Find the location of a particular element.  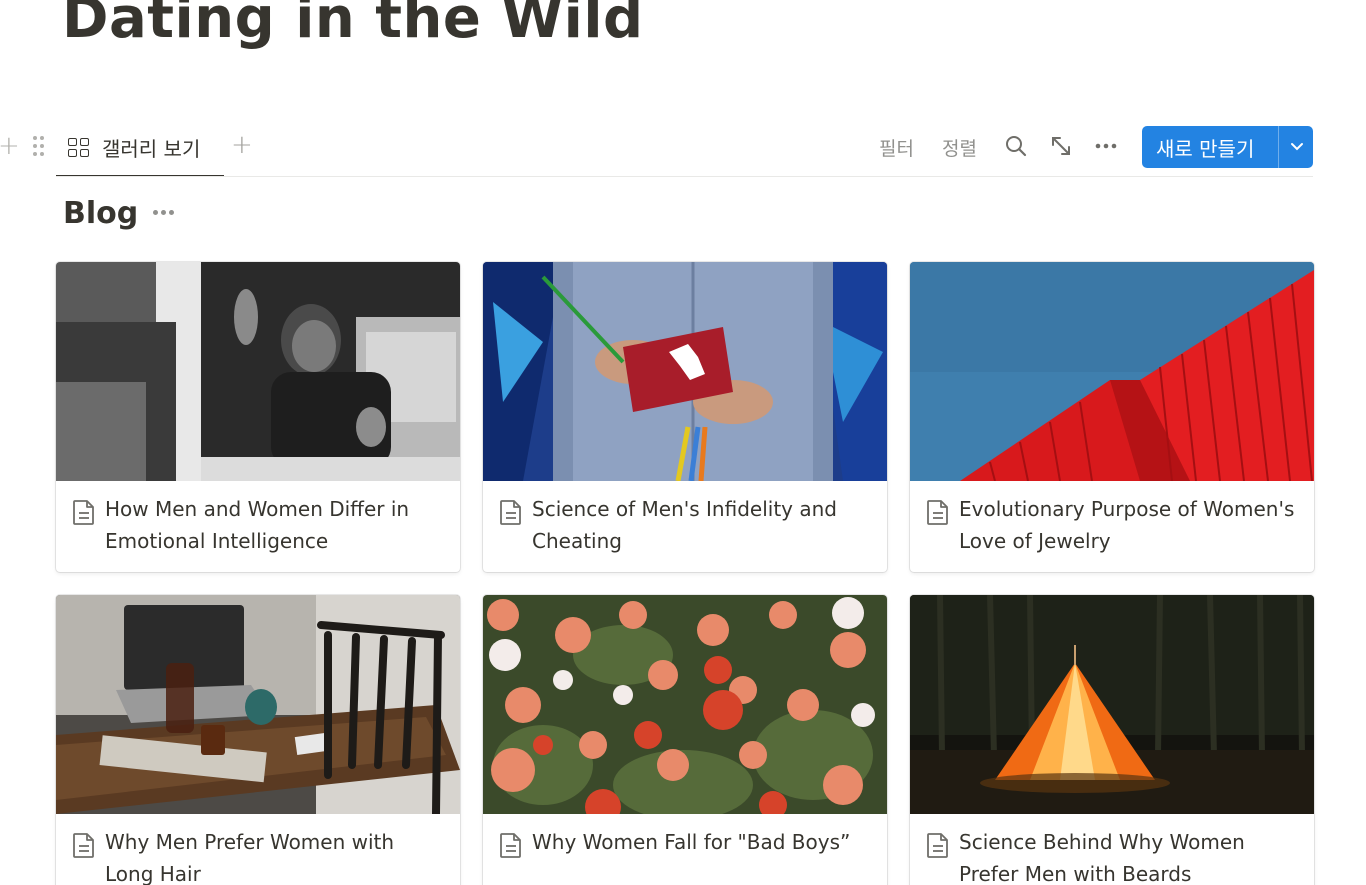

card-title: Why Women Fall for "Bad Boys” is located at coordinates (691, 842).